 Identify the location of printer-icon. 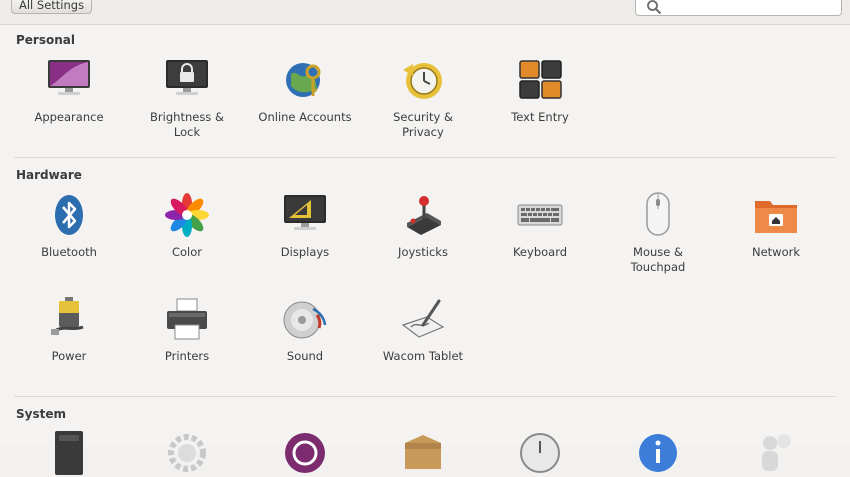
(187, 319).